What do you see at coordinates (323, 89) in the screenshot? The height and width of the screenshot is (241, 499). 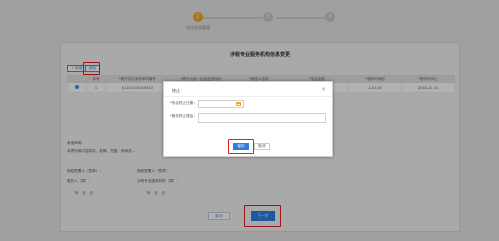 I see `close-icon: ×` at bounding box center [323, 89].